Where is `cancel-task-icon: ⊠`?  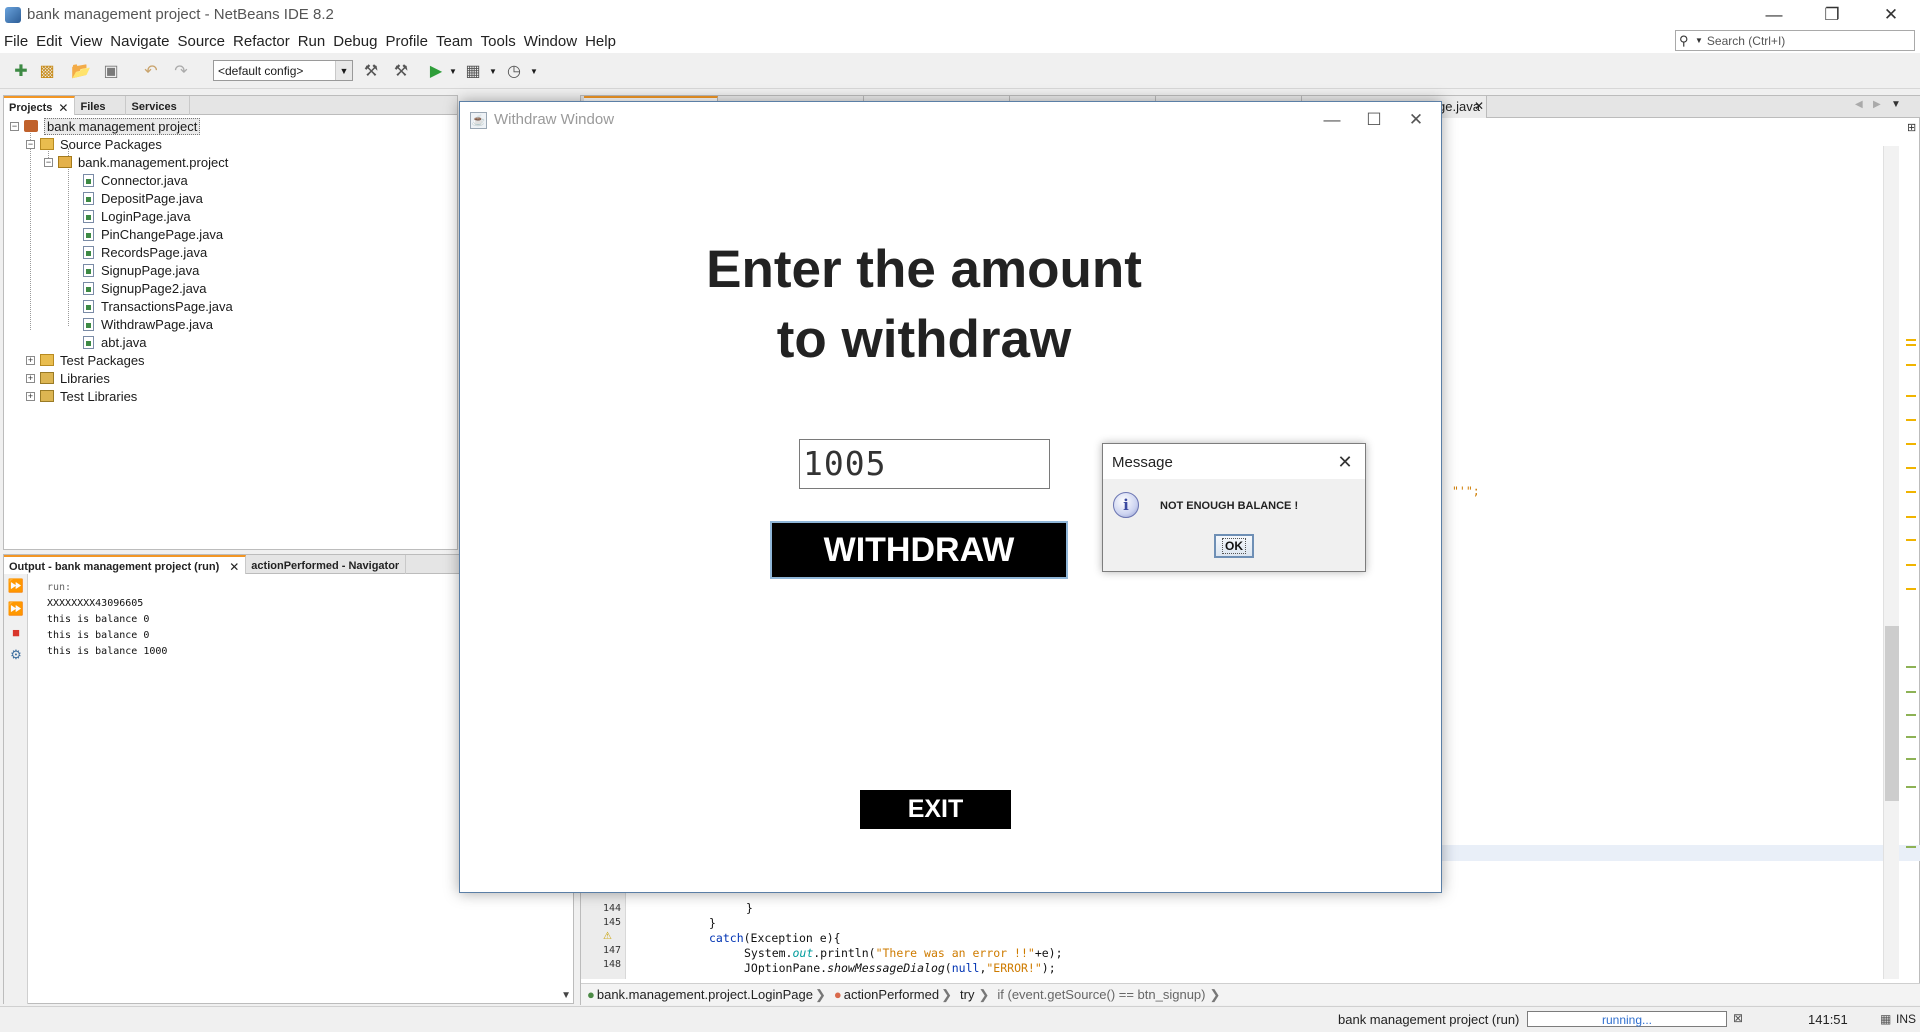 cancel-task-icon: ⊠ is located at coordinates (1738, 1018).